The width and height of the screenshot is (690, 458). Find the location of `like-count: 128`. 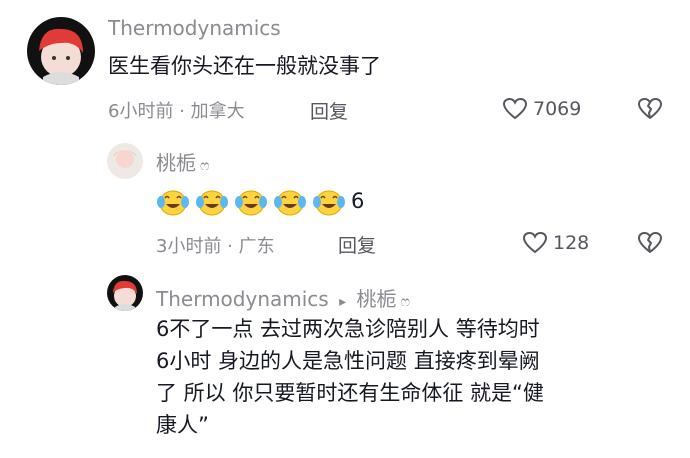

like-count: 128 is located at coordinates (571, 243).